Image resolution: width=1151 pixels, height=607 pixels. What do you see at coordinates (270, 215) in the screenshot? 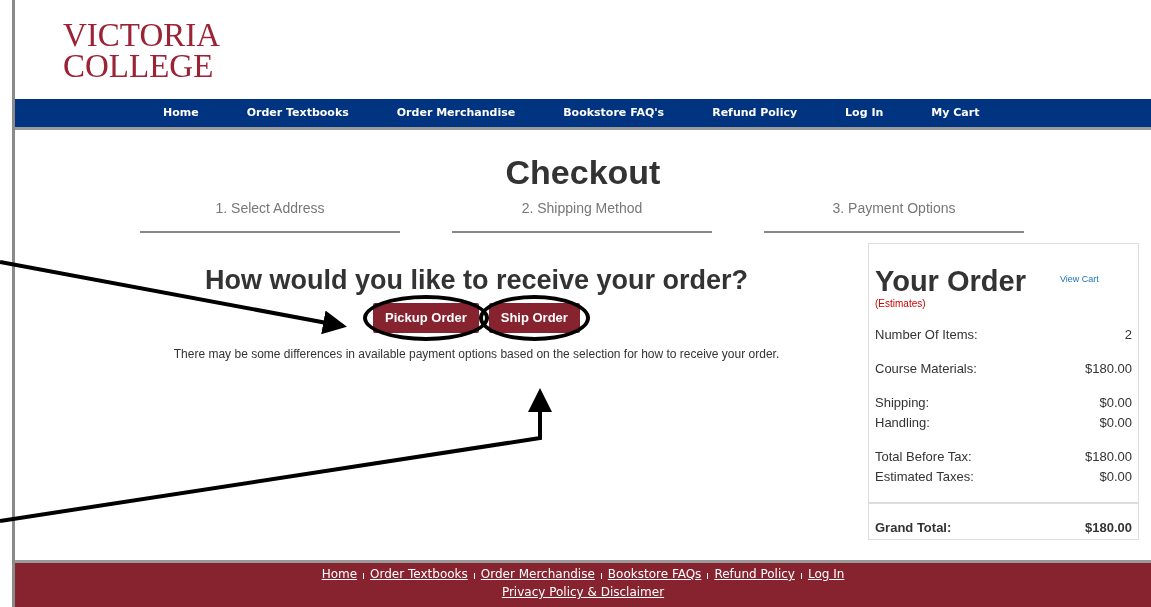
I see `checkout-step: 1. Select Address` at bounding box center [270, 215].